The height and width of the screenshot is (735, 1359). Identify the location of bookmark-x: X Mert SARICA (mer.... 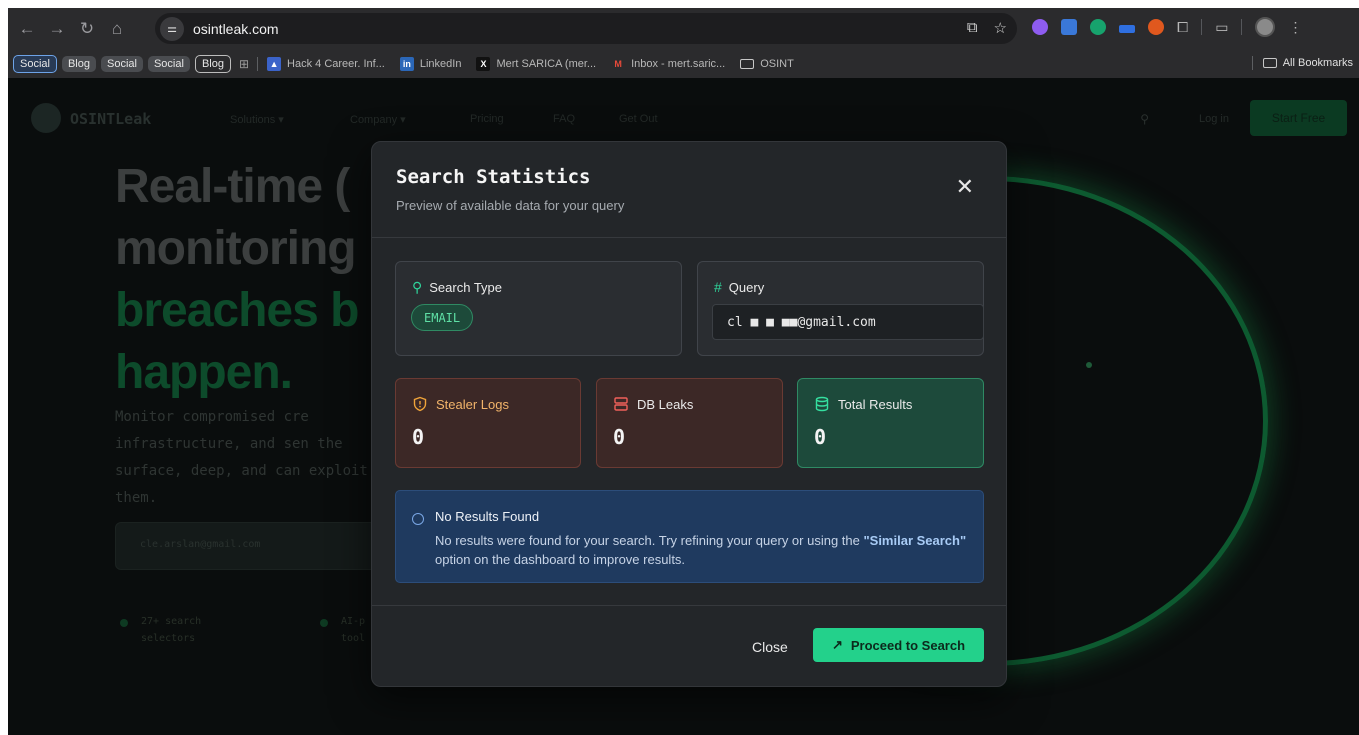
(536, 64).